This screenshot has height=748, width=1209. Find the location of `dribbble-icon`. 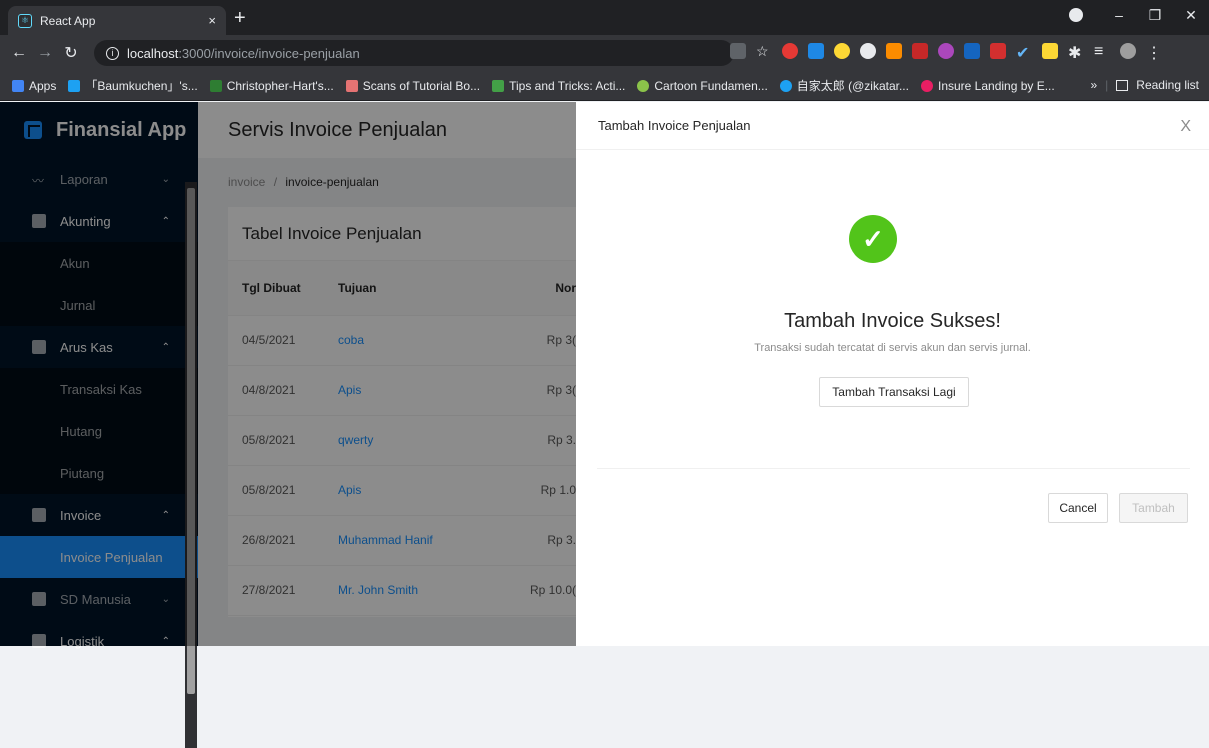

dribbble-icon is located at coordinates (926, 85).